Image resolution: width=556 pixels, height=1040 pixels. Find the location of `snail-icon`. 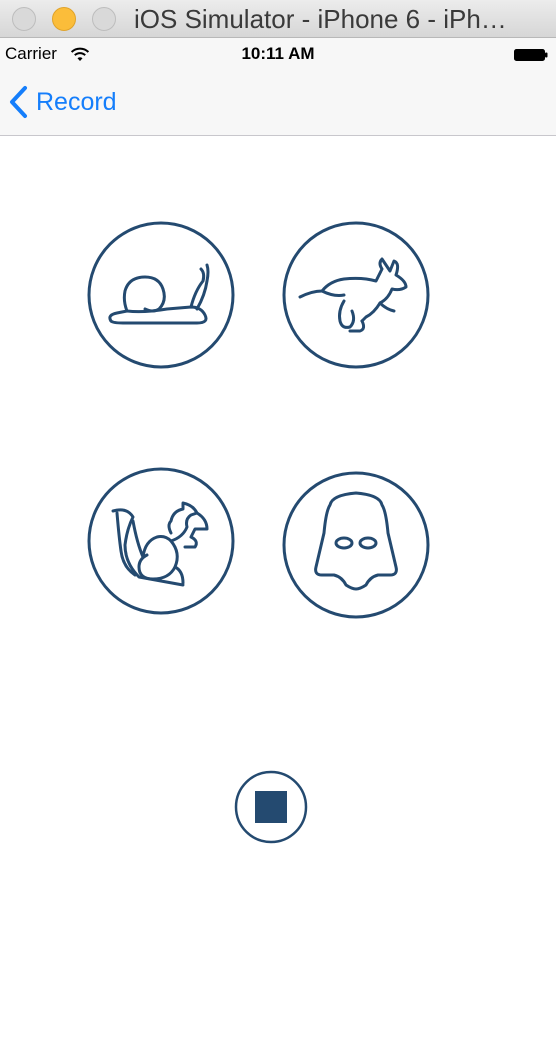

snail-icon is located at coordinates (161, 295).